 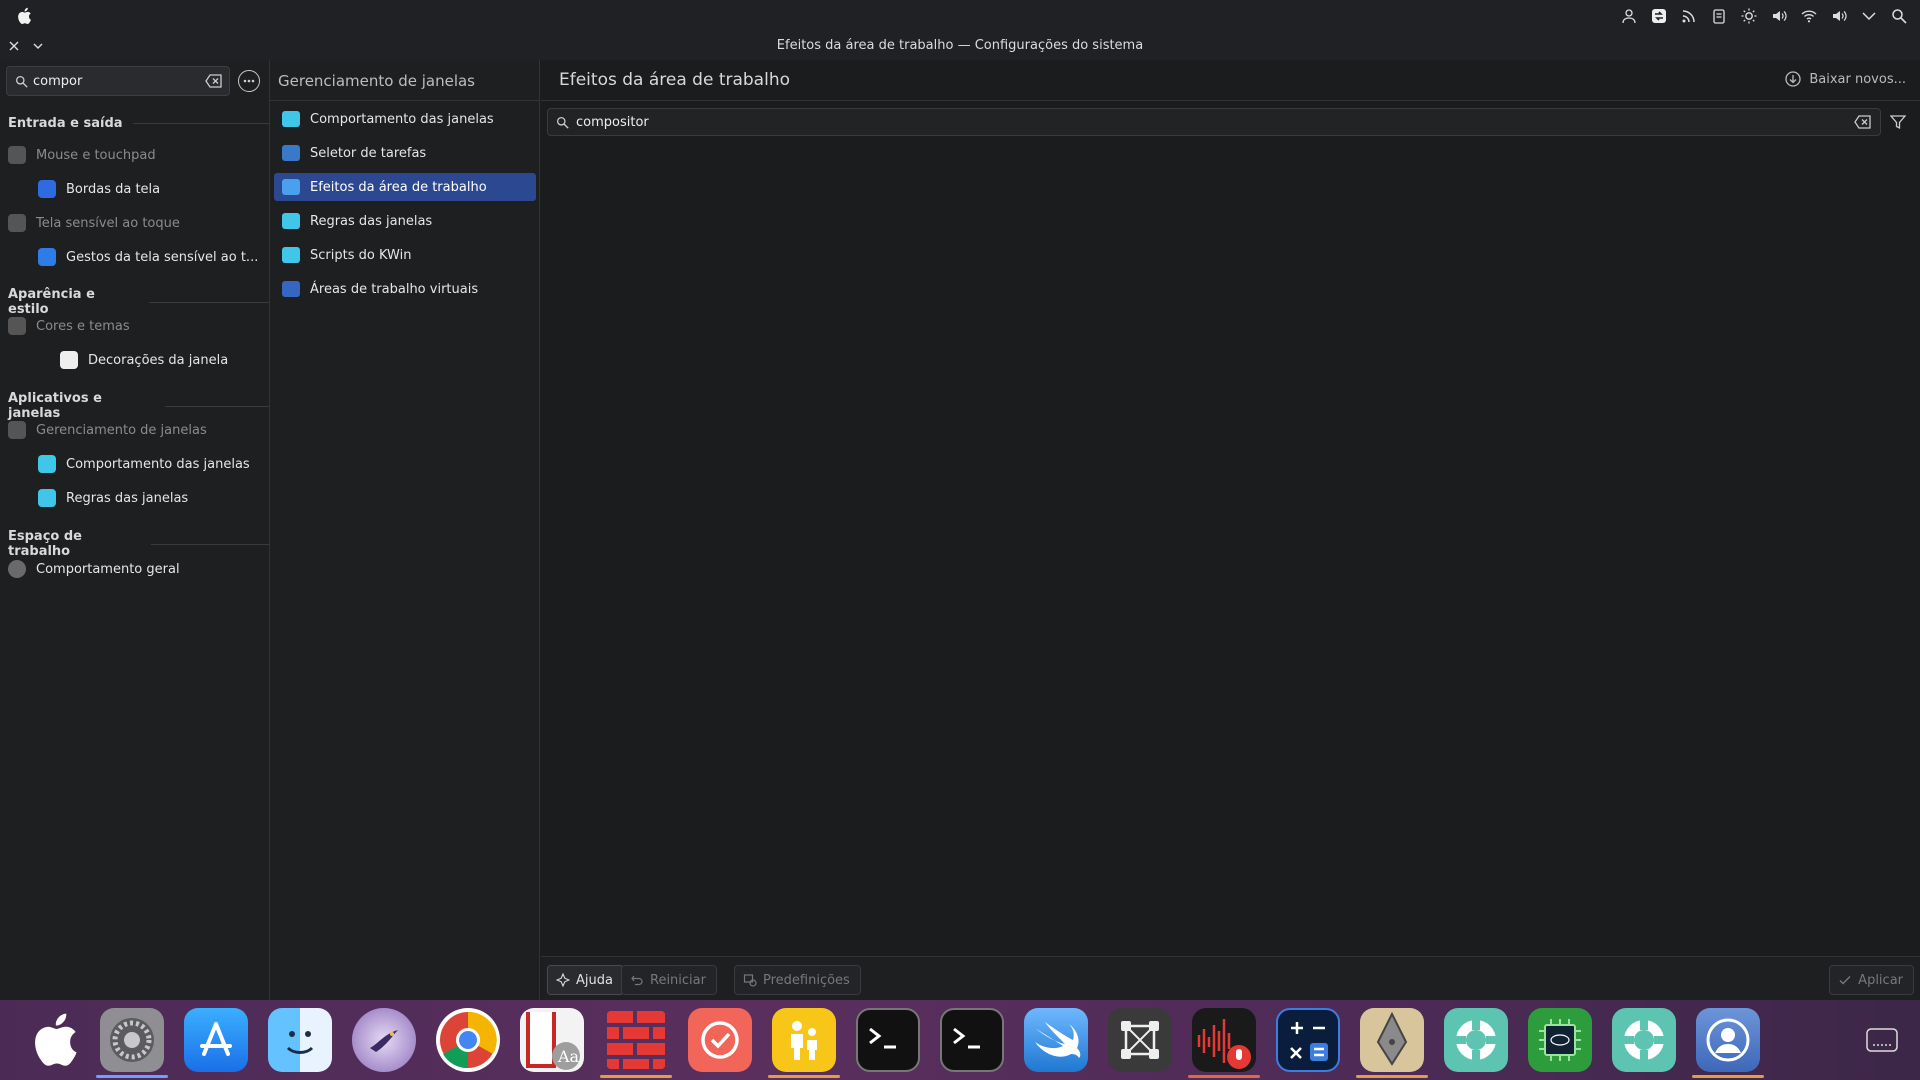 What do you see at coordinates (405, 153) in the screenshot?
I see `subcategory-item-task-switcher: Seletor de tarefas` at bounding box center [405, 153].